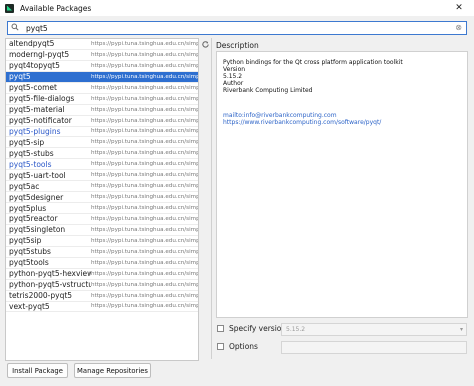 This screenshot has width=474, height=386. I want to click on manage-repositories-button: Manage Repositories, so click(112, 370).